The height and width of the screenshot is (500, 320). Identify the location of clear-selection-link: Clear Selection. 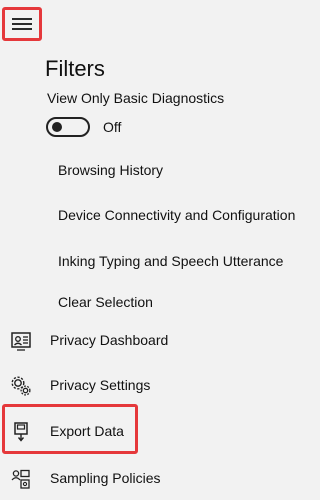
(105, 302).